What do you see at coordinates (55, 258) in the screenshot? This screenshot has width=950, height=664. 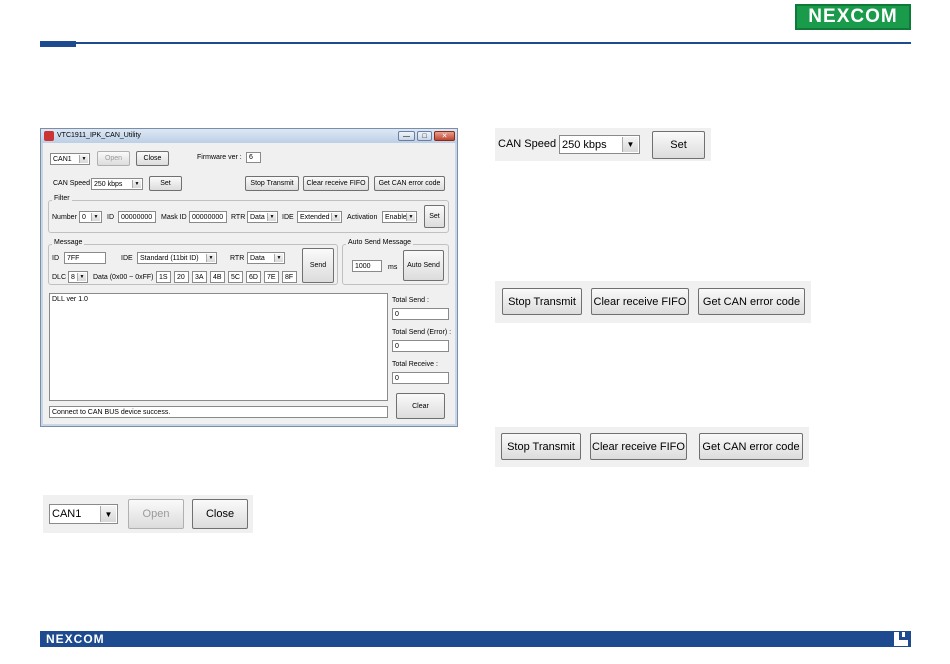 I see `message-id-label: ID` at bounding box center [55, 258].